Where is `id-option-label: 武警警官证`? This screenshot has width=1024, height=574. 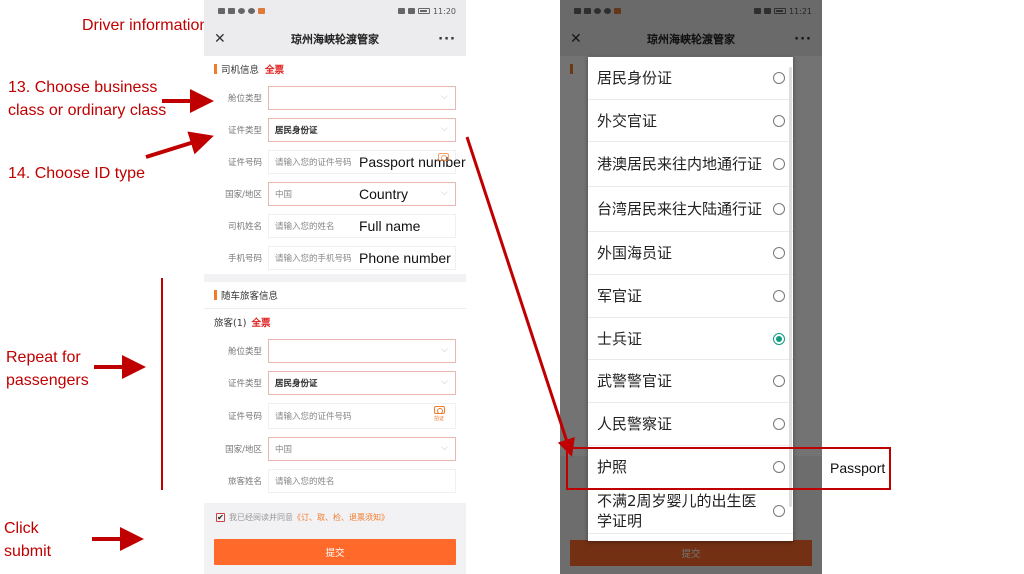 id-option-label: 武警警官证 is located at coordinates (635, 381).